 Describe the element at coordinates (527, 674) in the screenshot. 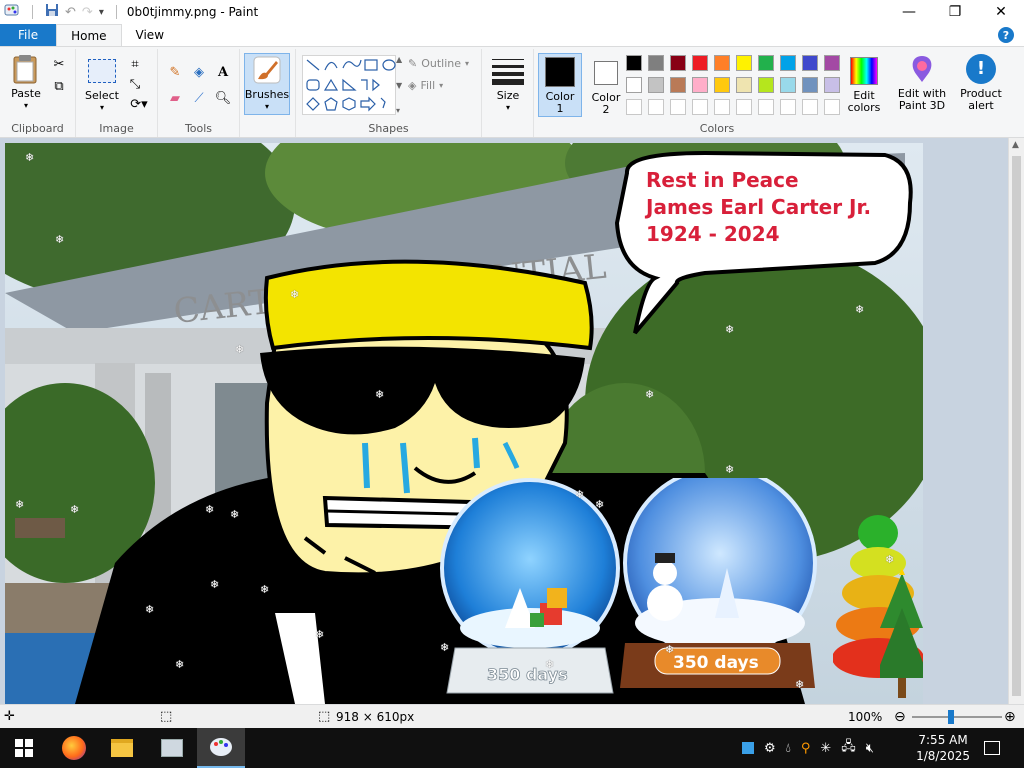

I see `globe-left-text: 350 days` at that location.